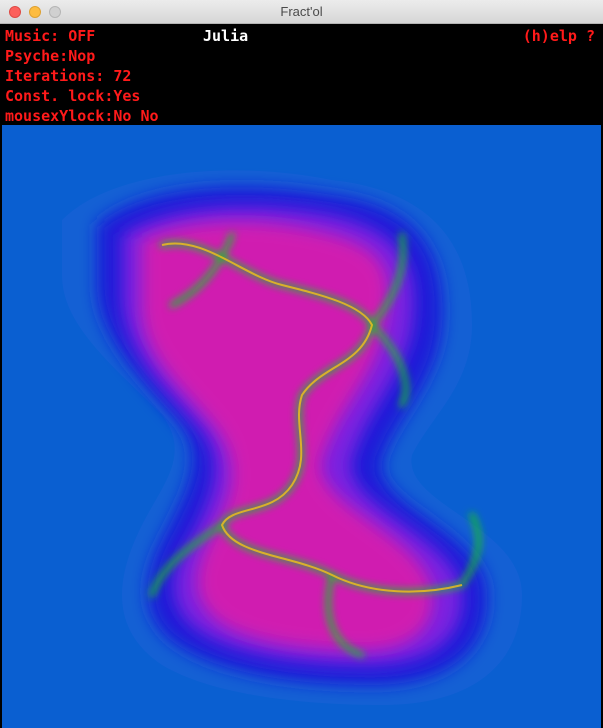  Describe the element at coordinates (558, 36) in the screenshot. I see `help-hint: (h)elp ?` at that location.